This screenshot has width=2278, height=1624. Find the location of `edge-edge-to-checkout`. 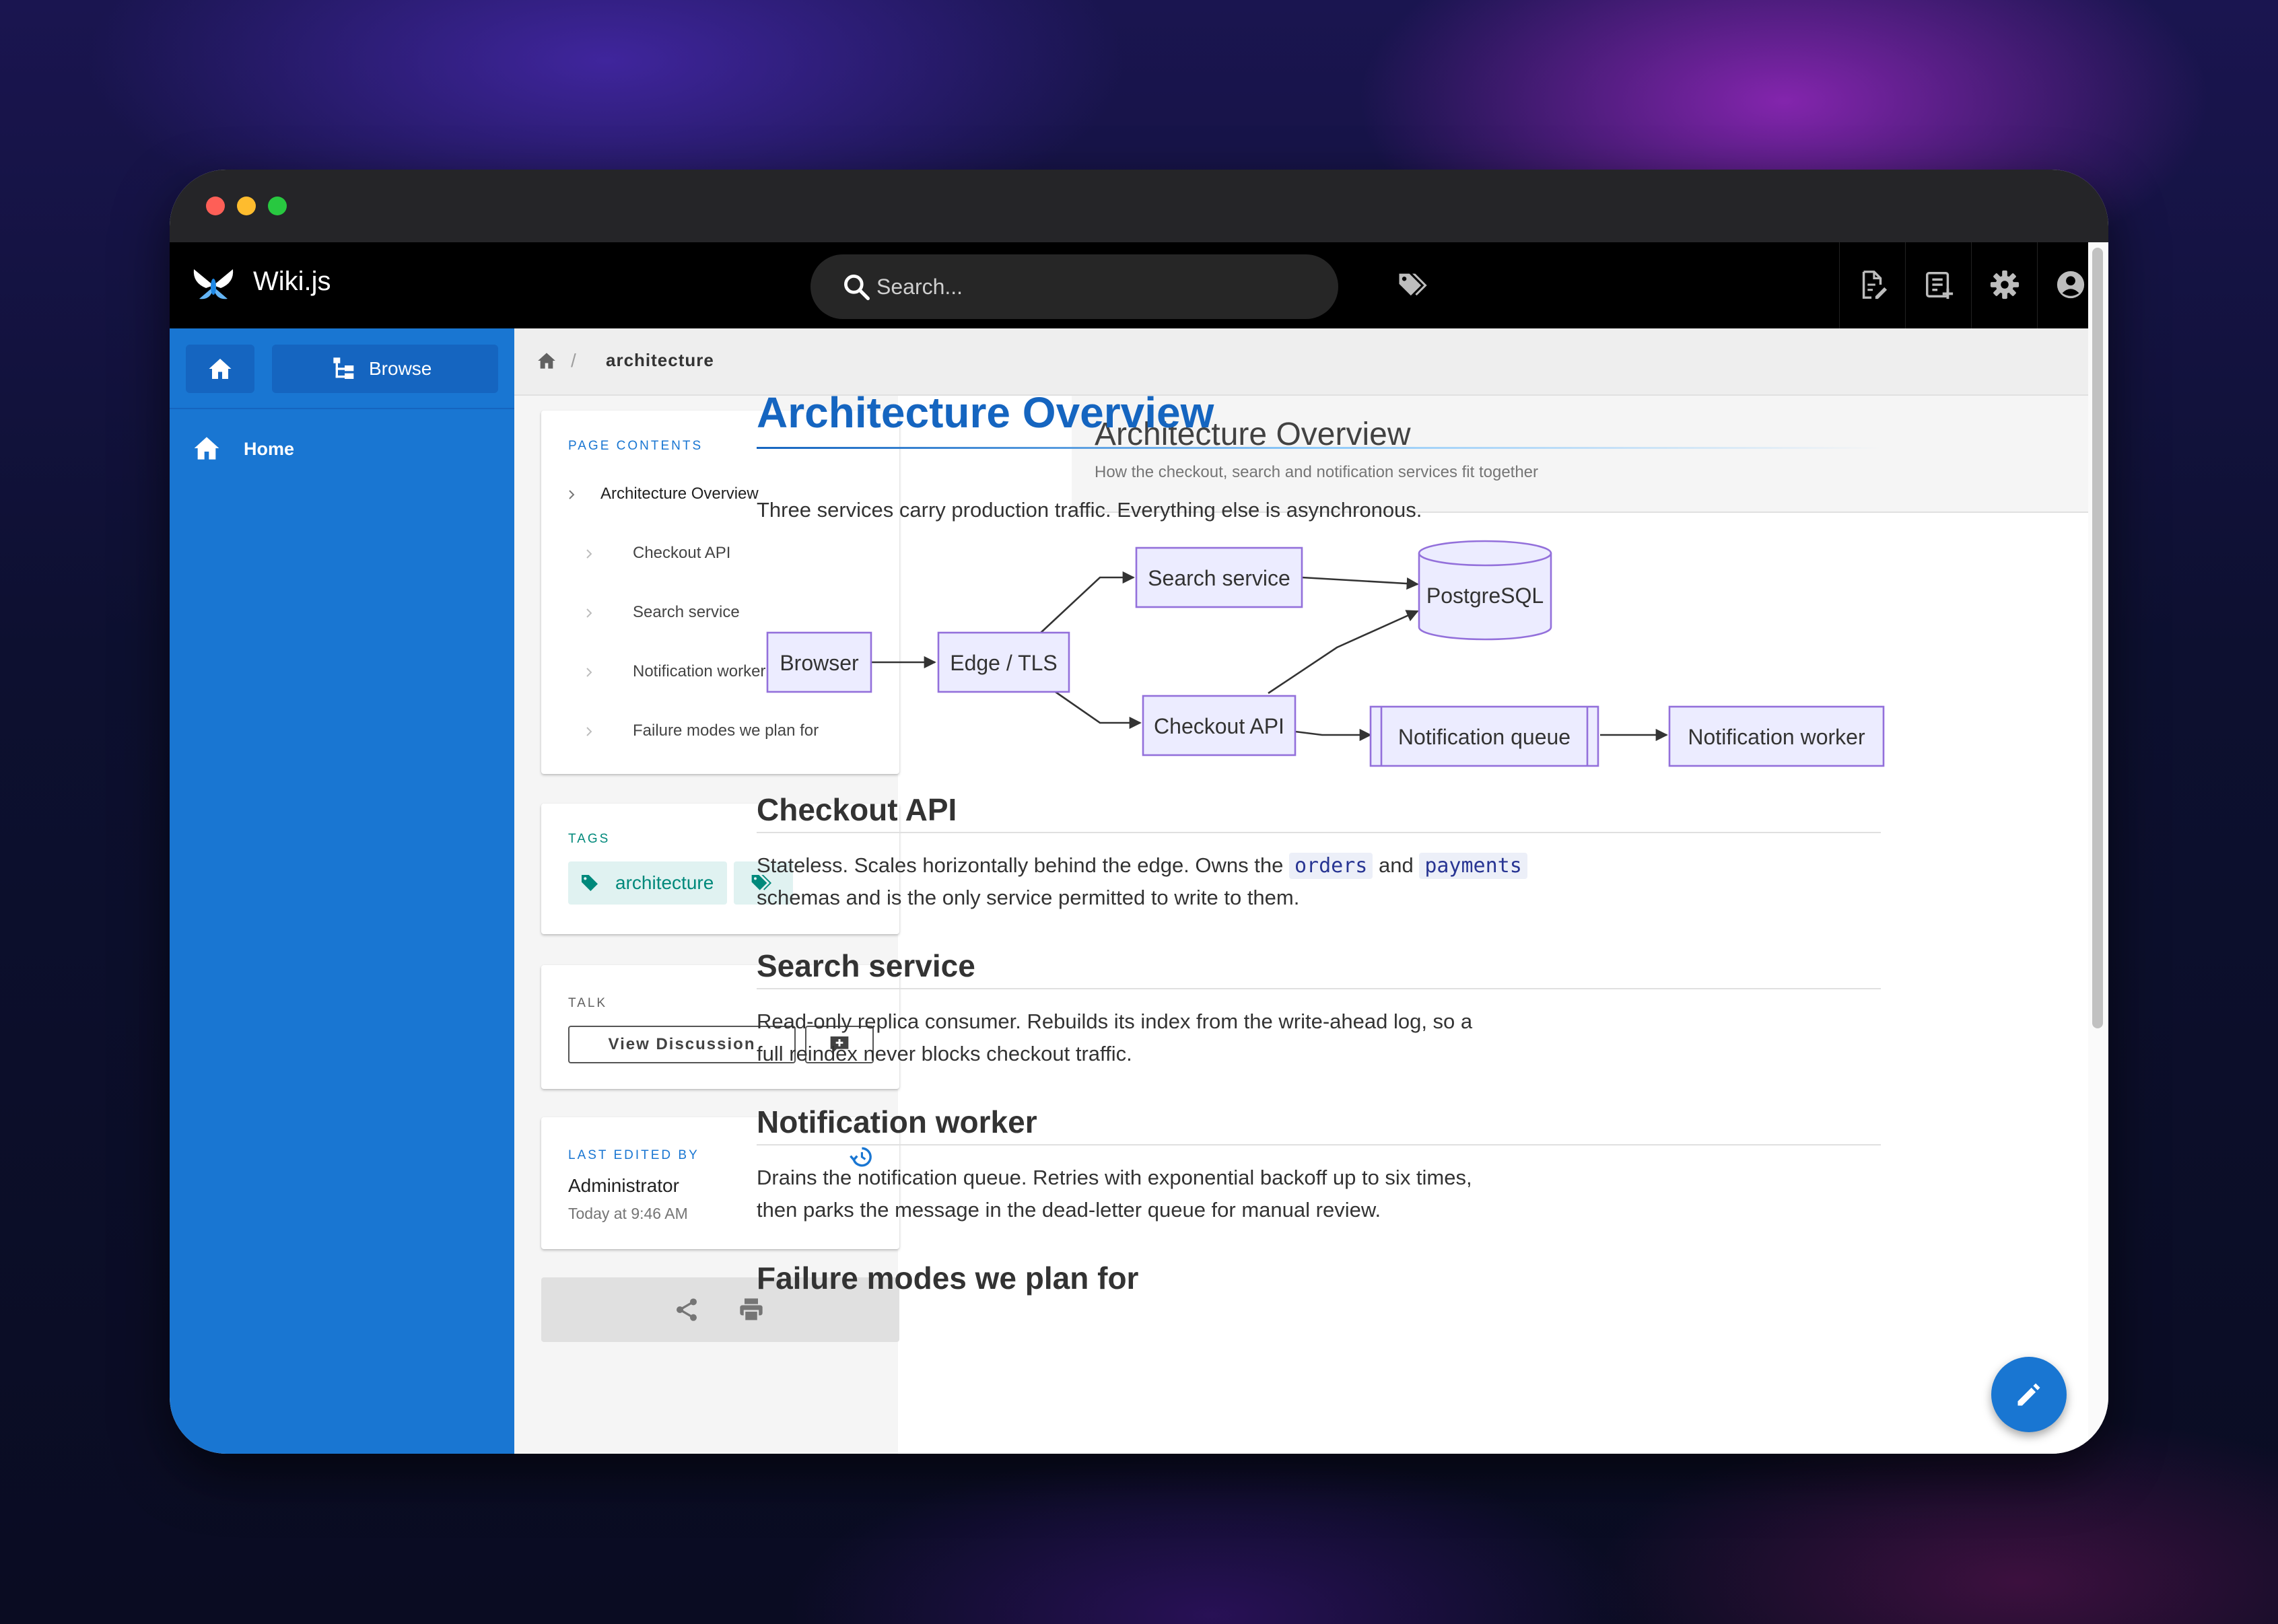

edge-edge-to-checkout is located at coordinates (1096, 709).